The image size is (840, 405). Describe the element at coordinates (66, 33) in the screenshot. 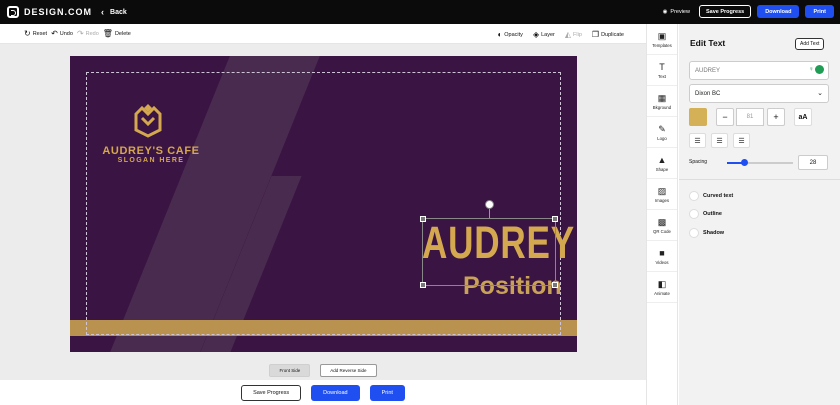

I see `undo-label: Undo` at that location.